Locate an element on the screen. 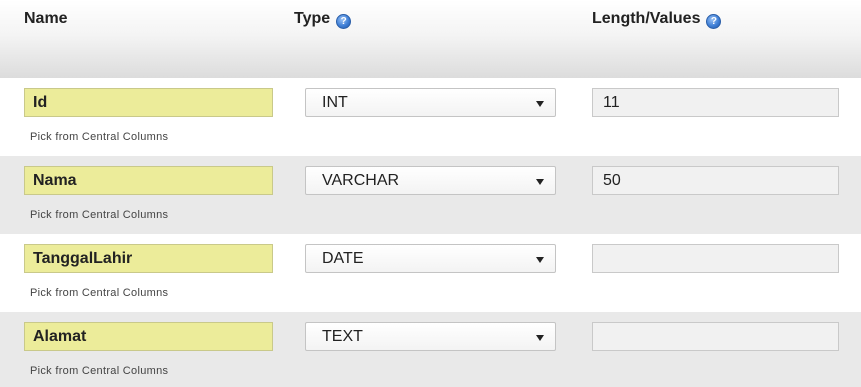  type-select-value: VARCHAR is located at coordinates (361, 180).